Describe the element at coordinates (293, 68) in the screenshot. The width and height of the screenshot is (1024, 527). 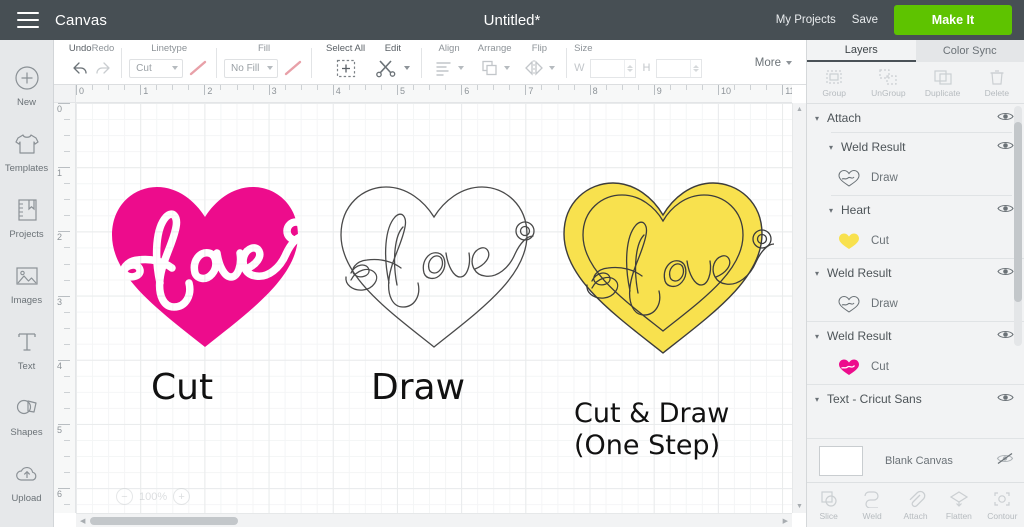
I see `fill-color-swatch` at that location.